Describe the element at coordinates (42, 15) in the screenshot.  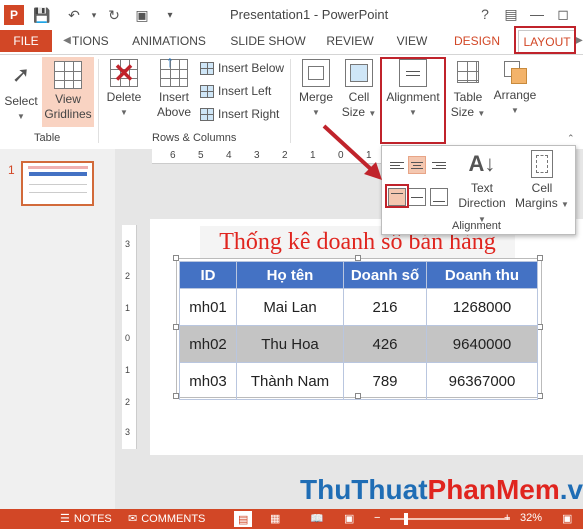
I see `save-icon: 💾` at that location.